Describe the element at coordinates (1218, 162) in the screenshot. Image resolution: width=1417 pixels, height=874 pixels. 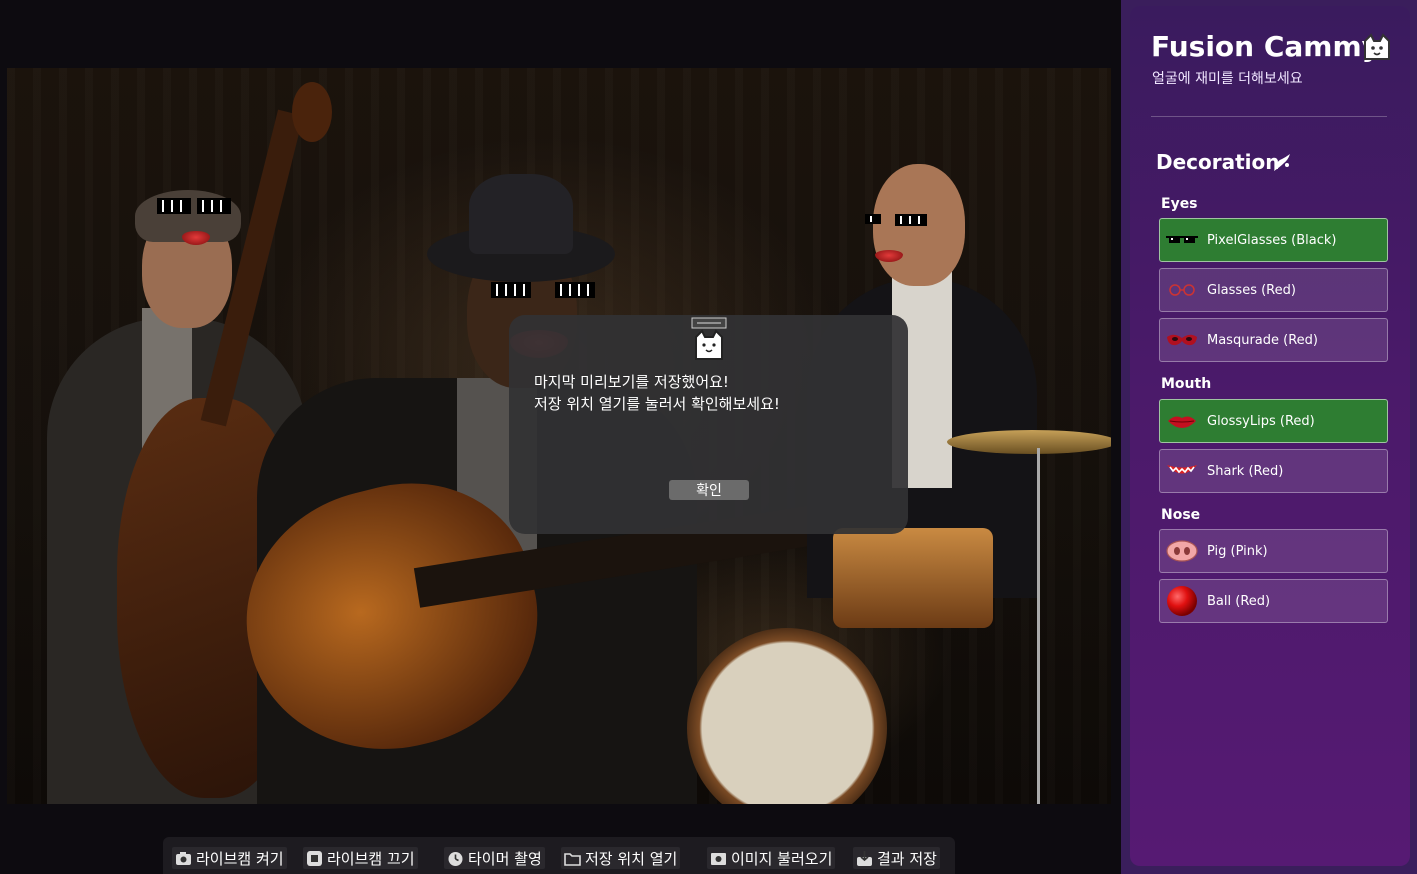
I see `decoration-title: Decoration` at that location.